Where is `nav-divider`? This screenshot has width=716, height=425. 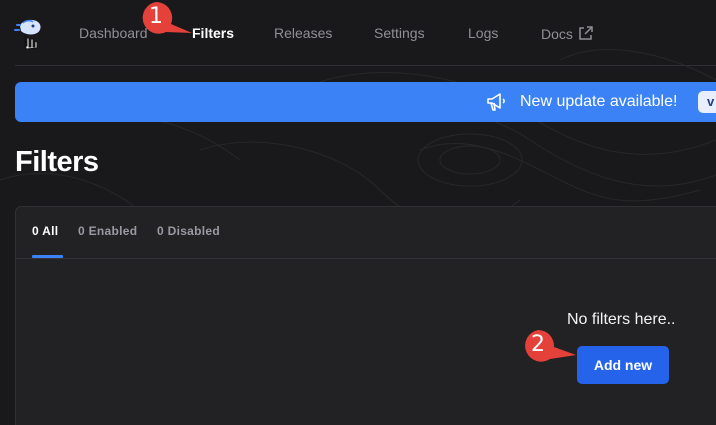 nav-divider is located at coordinates (365, 65).